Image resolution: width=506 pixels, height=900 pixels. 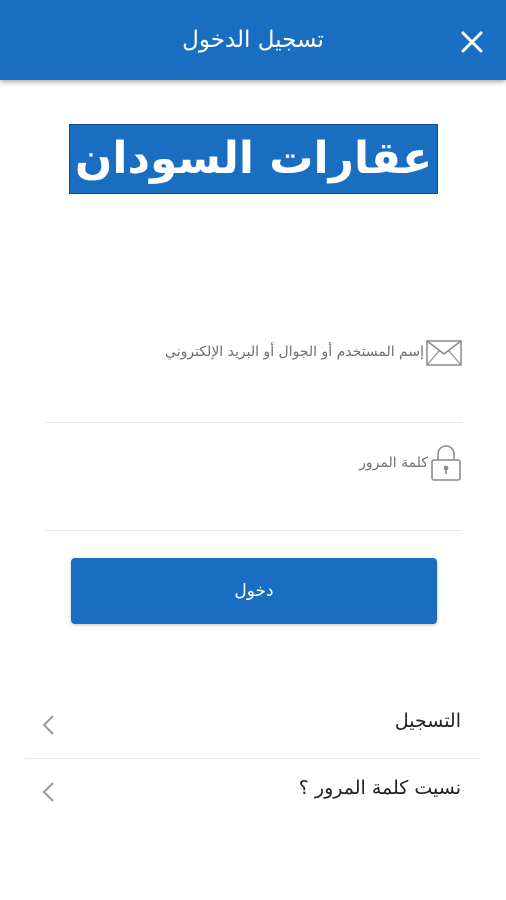 I want to click on top-app-bar: تسجيل الدخول, so click(x=253, y=40).